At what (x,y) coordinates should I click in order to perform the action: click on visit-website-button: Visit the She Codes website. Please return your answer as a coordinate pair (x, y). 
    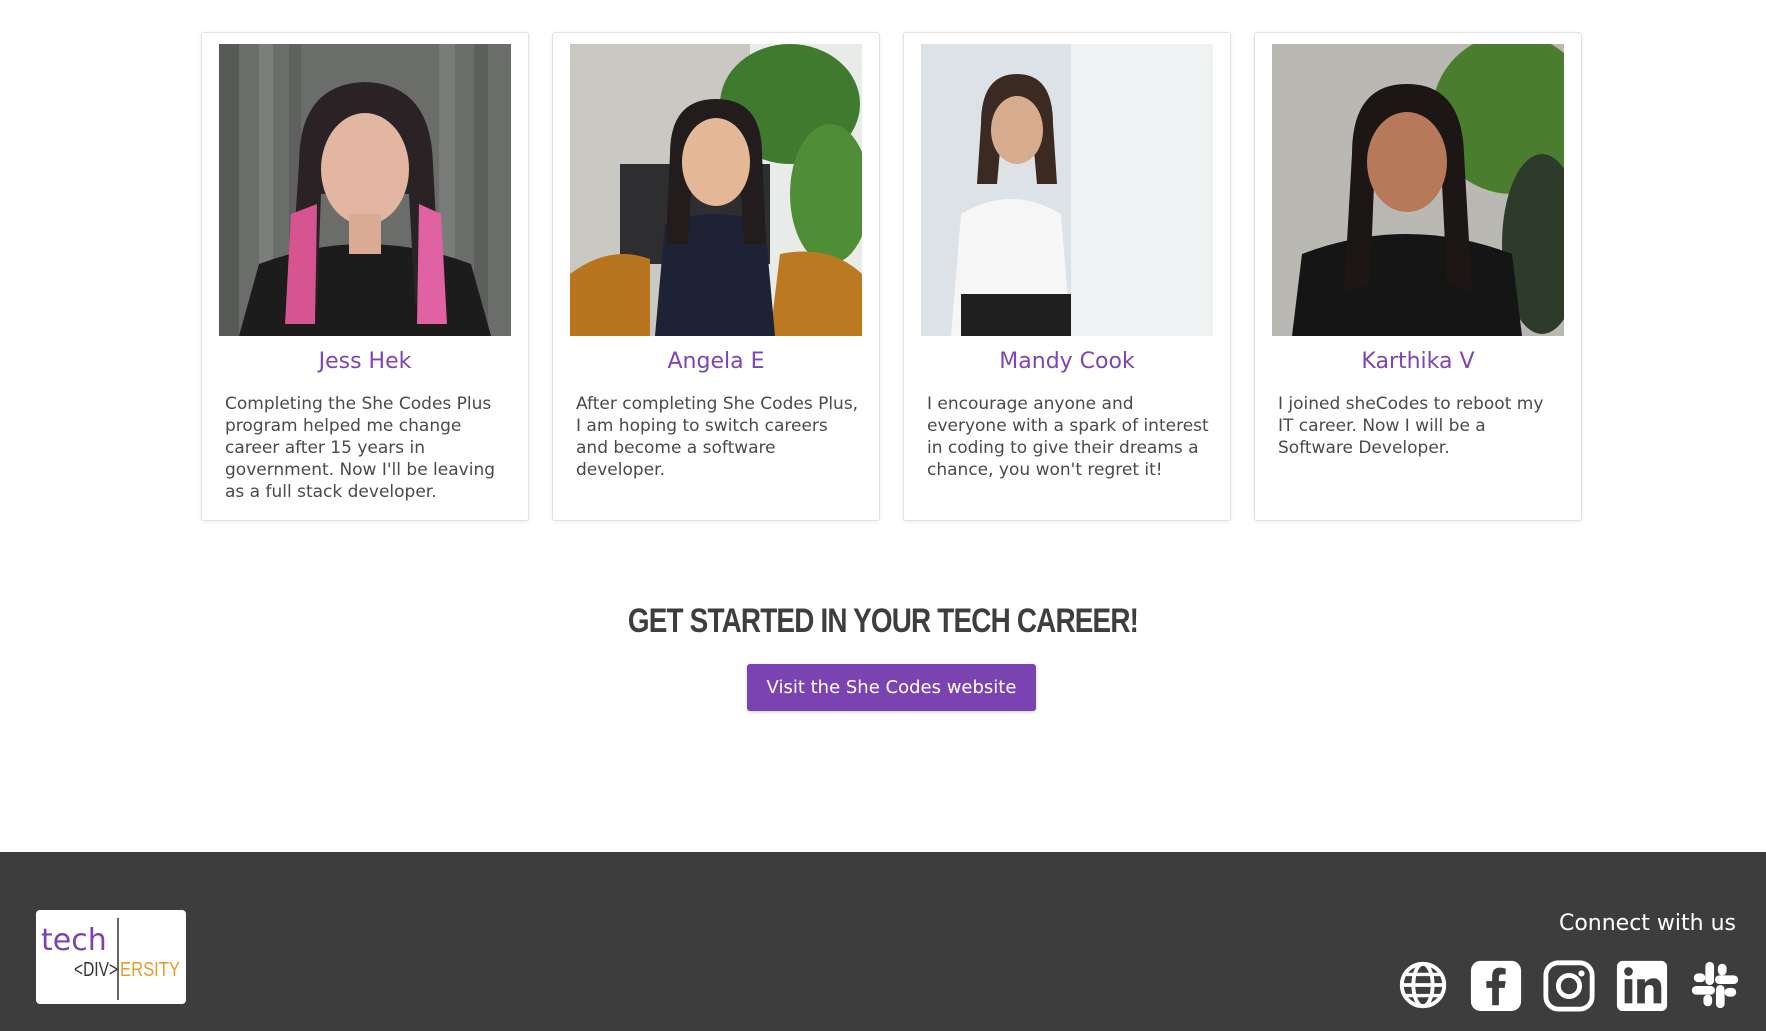
    Looking at the image, I should click on (891, 687).